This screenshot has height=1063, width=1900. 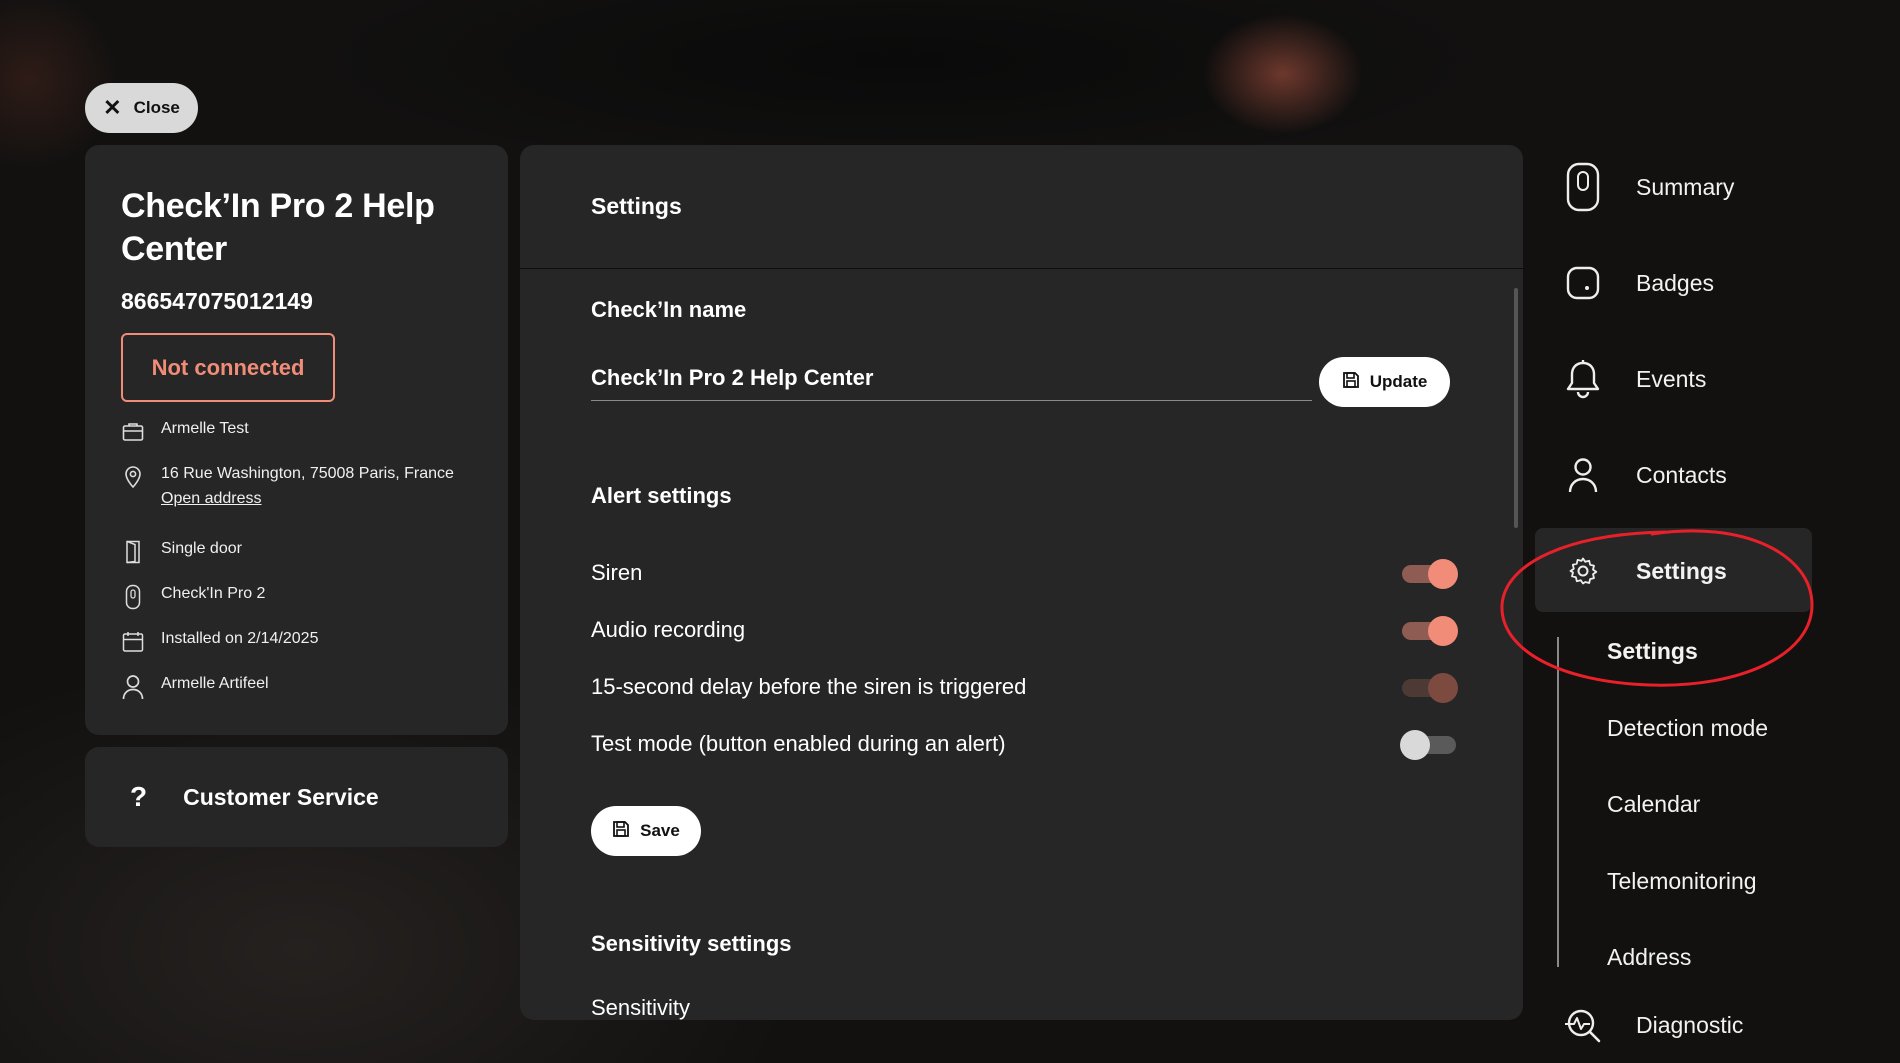 What do you see at coordinates (1583, 283) in the screenshot?
I see `badge-icon` at bounding box center [1583, 283].